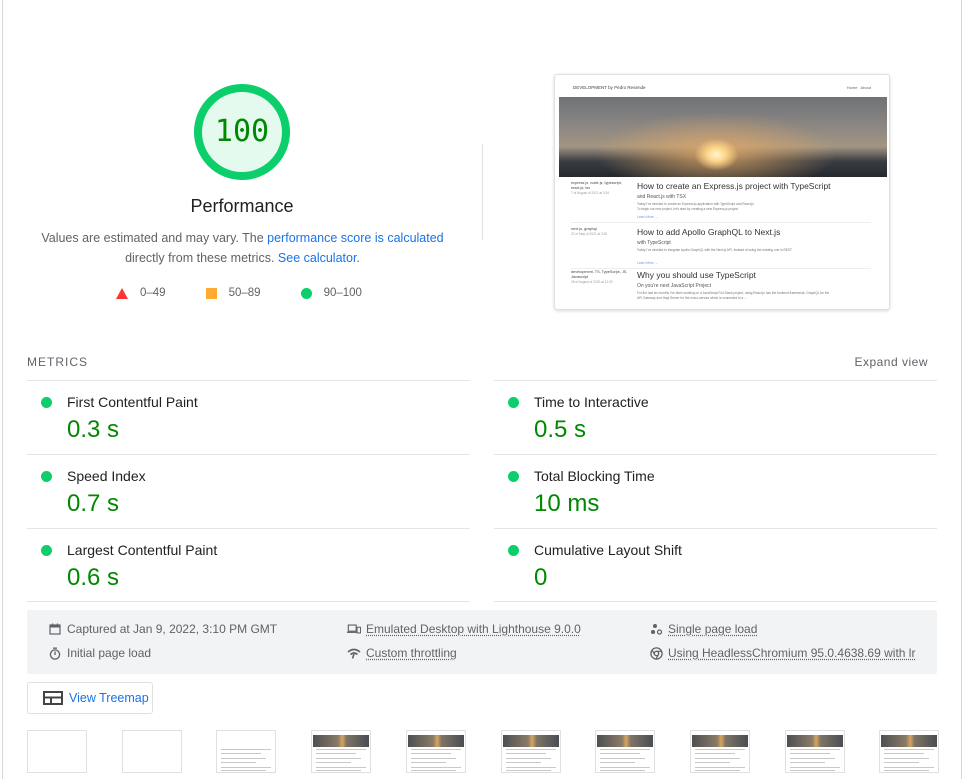 The height and width of the screenshot is (779, 962). I want to click on metric-value: 0.5 s, so click(560, 429).